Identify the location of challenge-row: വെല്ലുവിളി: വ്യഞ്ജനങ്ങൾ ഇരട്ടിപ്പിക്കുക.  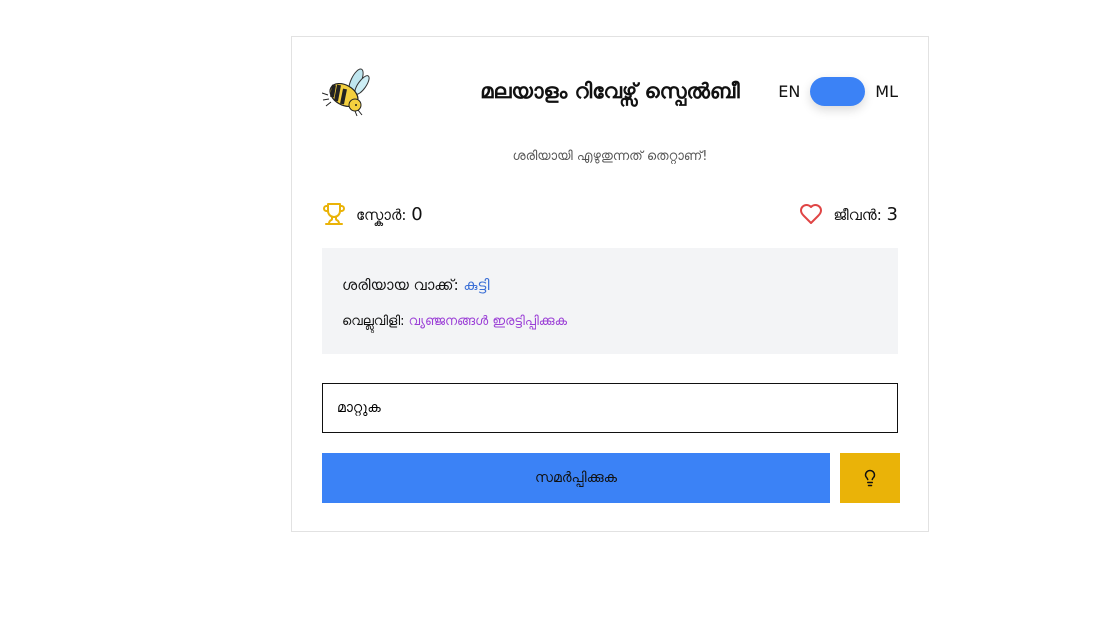
(454, 321).